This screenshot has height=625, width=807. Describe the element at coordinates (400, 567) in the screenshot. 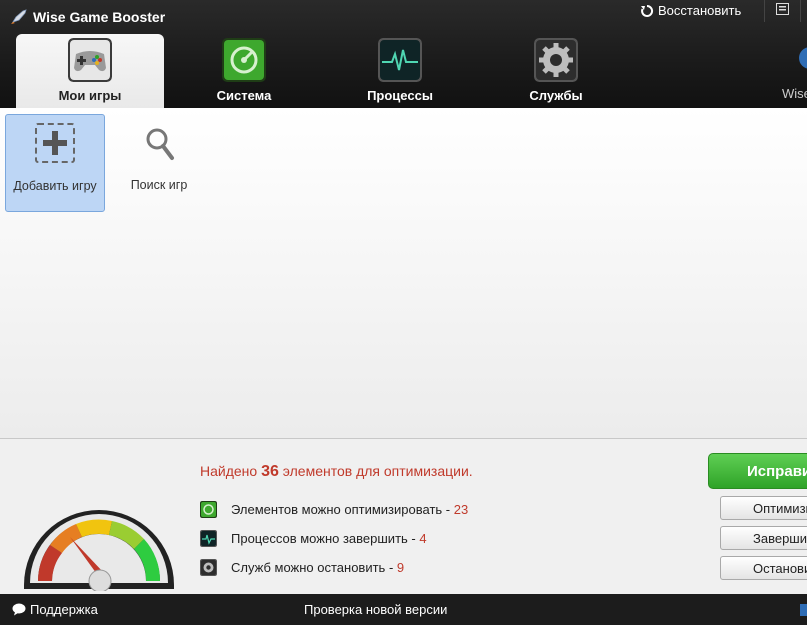

I see `stat-value: 9` at that location.